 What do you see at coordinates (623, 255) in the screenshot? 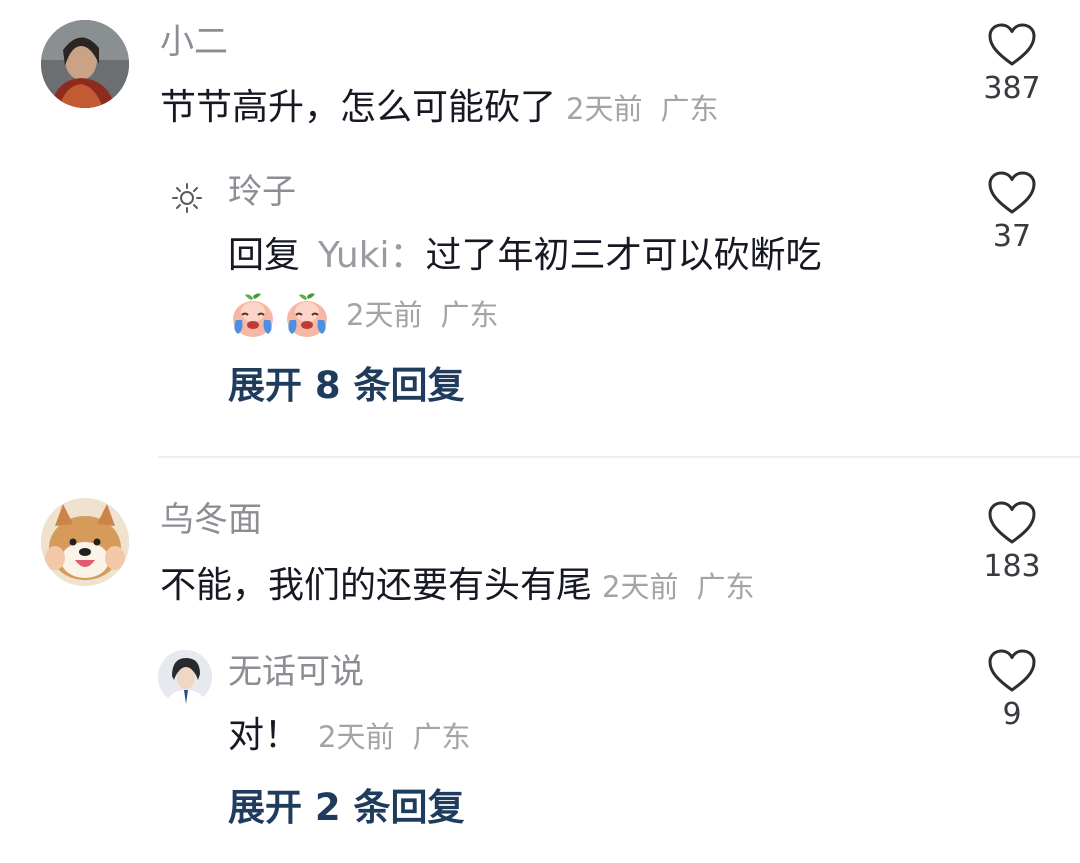
I see `reply-body: 过了年初三才可以砍断吃` at bounding box center [623, 255].